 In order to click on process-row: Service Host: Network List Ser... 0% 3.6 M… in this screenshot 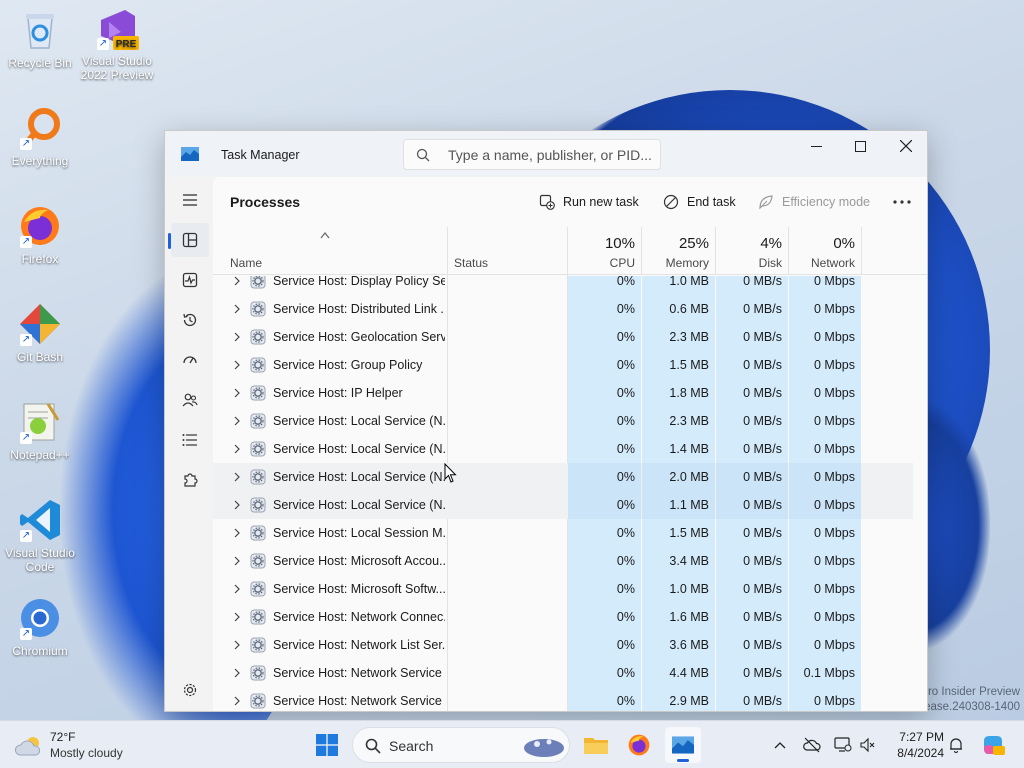, I will do `click(563, 645)`.